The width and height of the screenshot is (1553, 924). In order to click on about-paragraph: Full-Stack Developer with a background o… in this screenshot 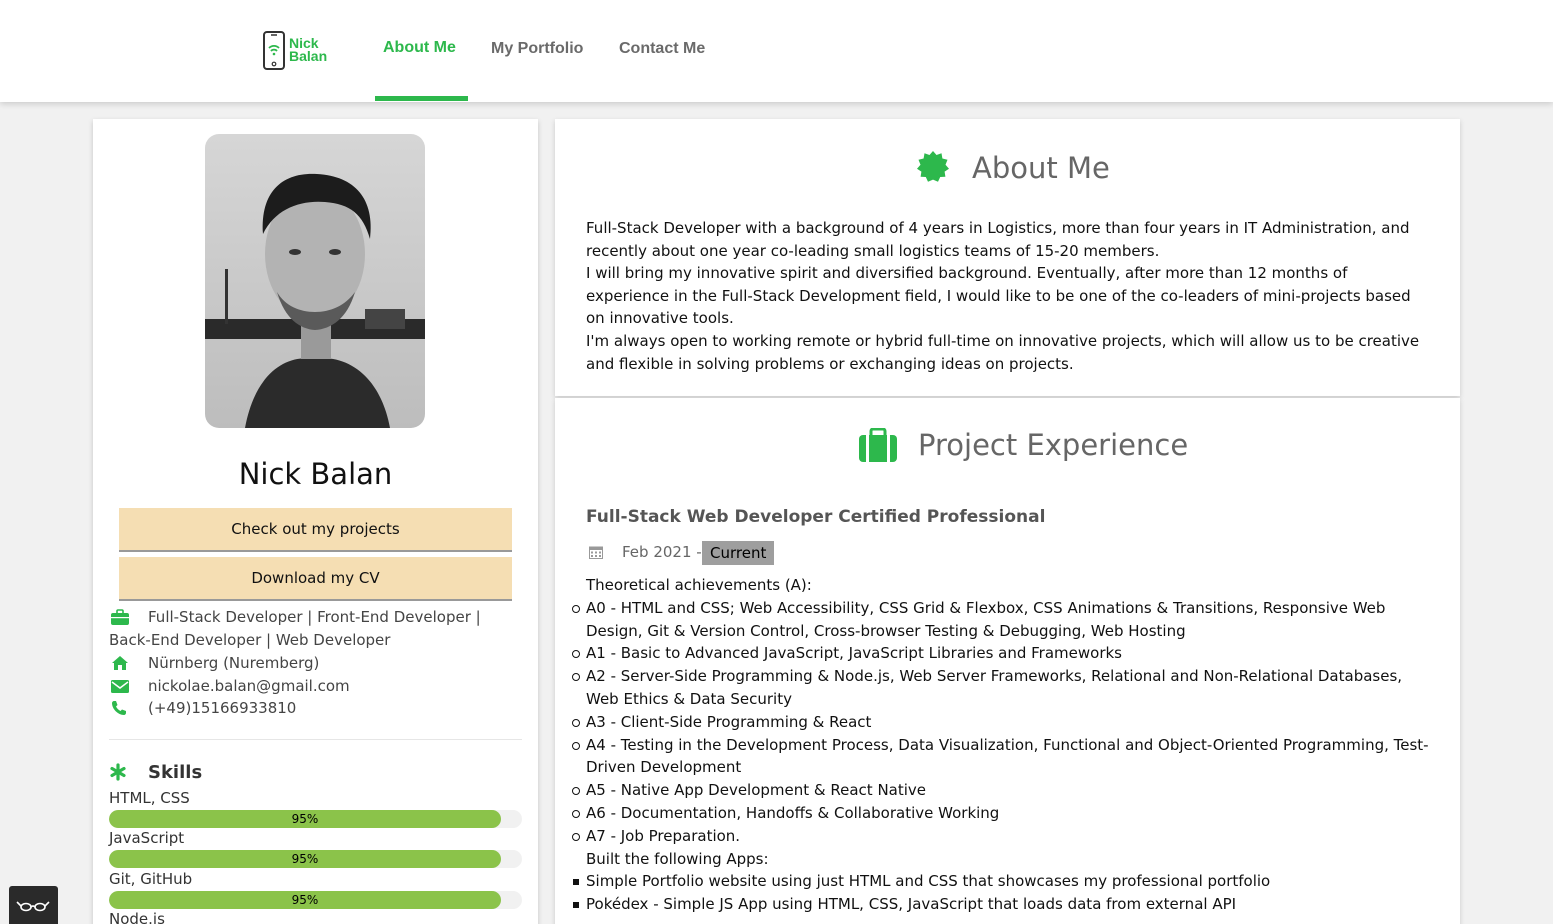, I will do `click(998, 239)`.